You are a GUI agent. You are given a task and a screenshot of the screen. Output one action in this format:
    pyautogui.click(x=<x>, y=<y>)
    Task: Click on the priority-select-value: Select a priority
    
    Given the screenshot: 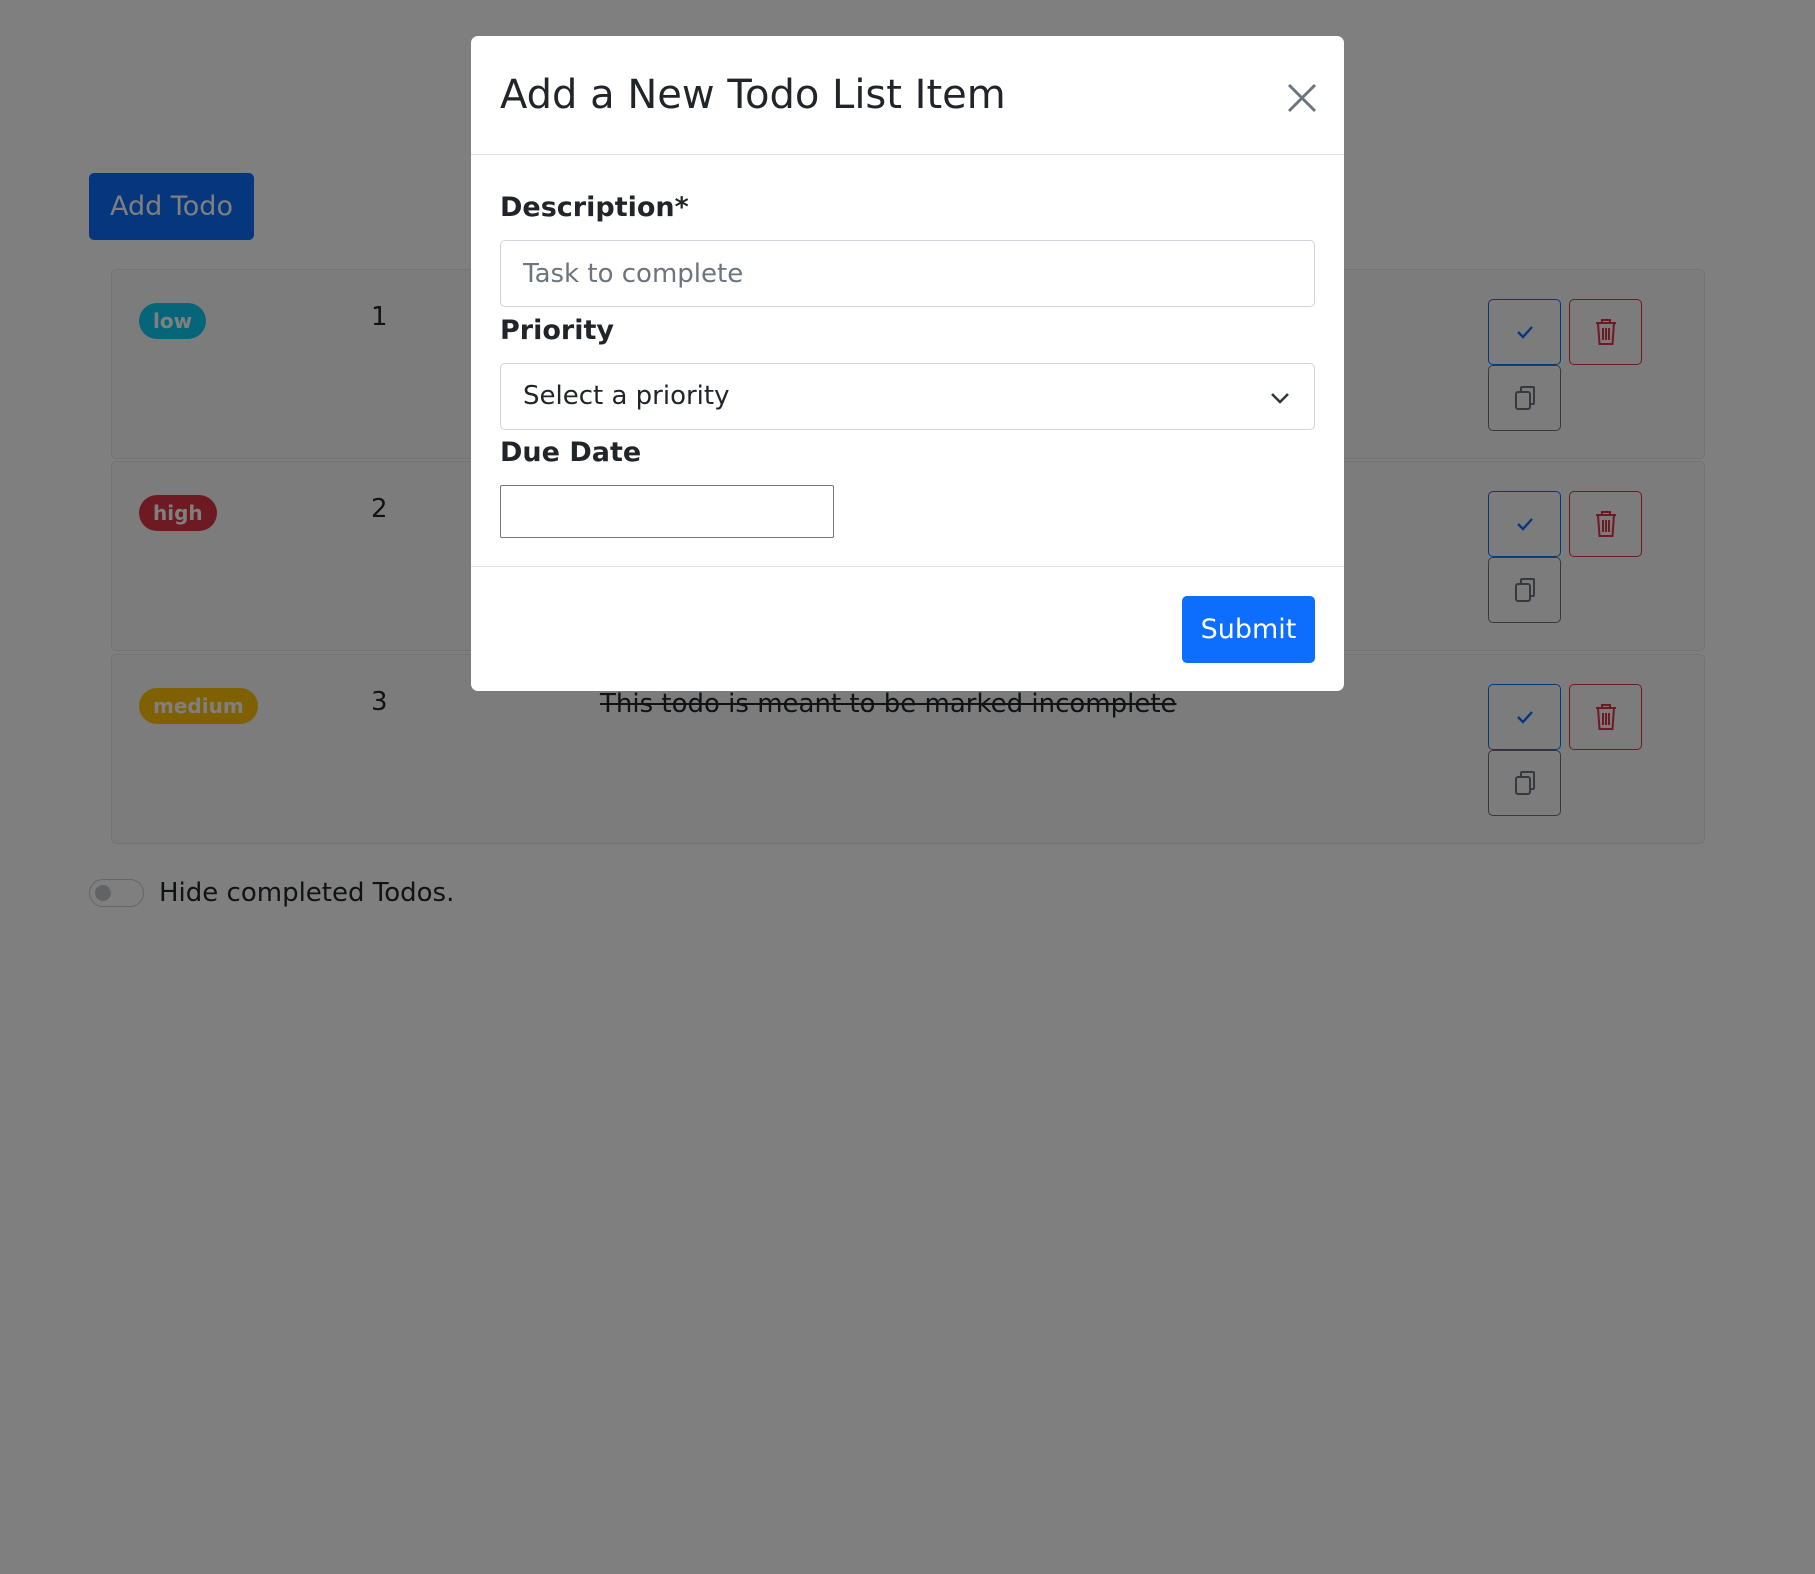 What is the action you would take?
    pyautogui.click(x=626, y=396)
    